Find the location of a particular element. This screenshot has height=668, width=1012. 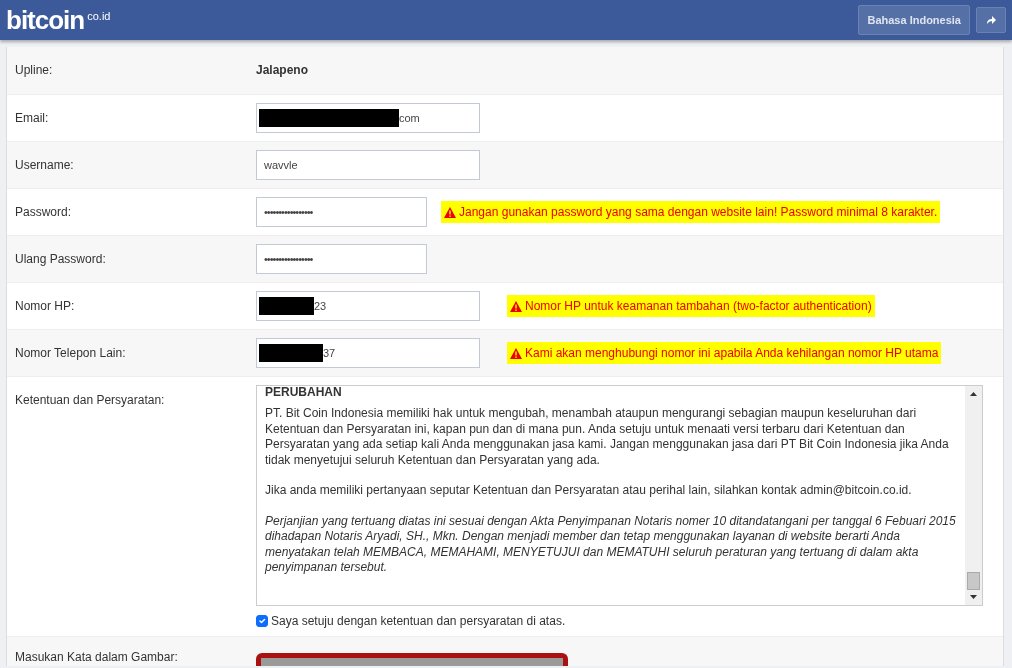

field-label: Ulang Password: is located at coordinates (60, 259).